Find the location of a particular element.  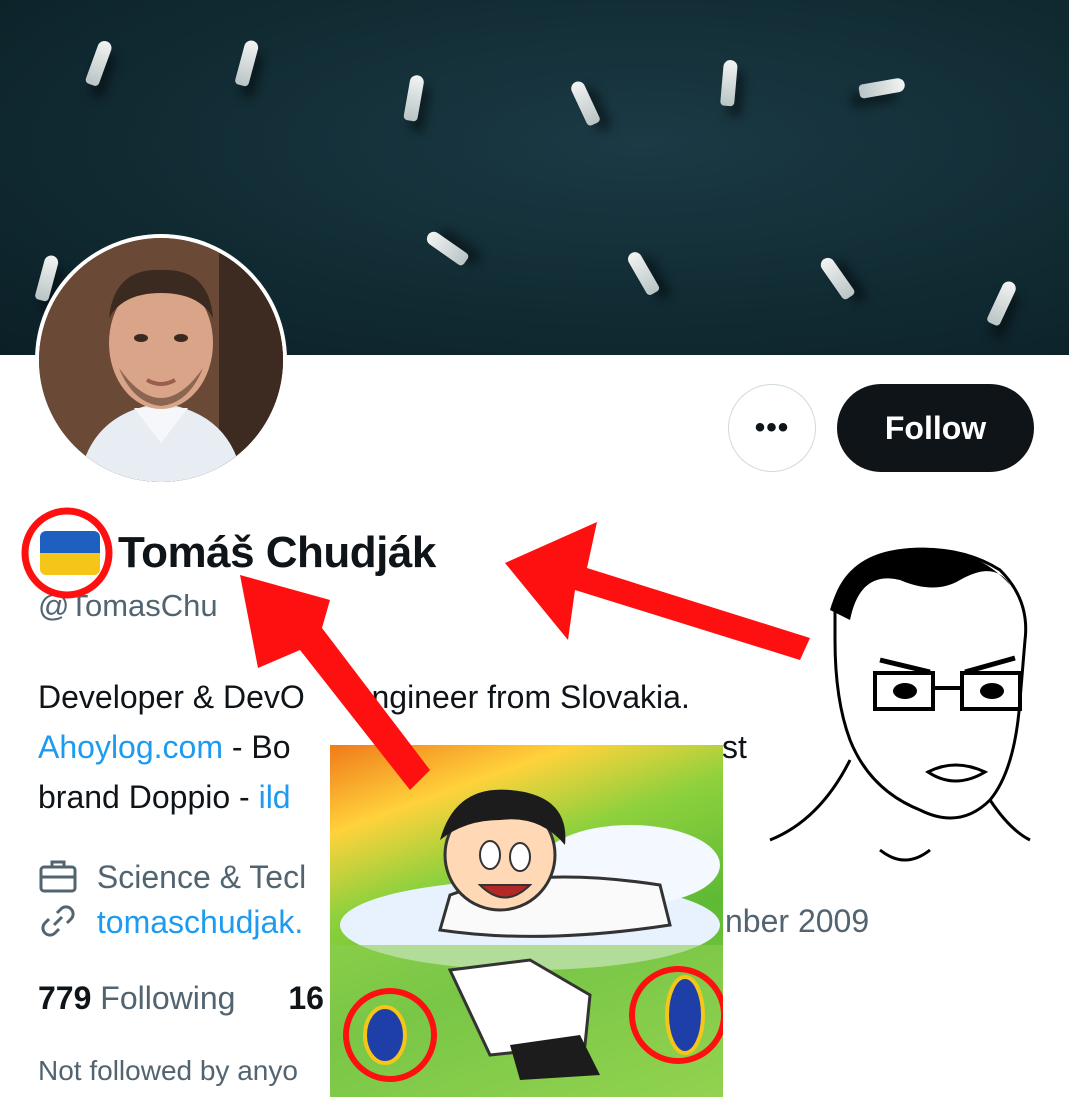

bio-text: engineer from Slovakia. is located at coordinates (517, 697).